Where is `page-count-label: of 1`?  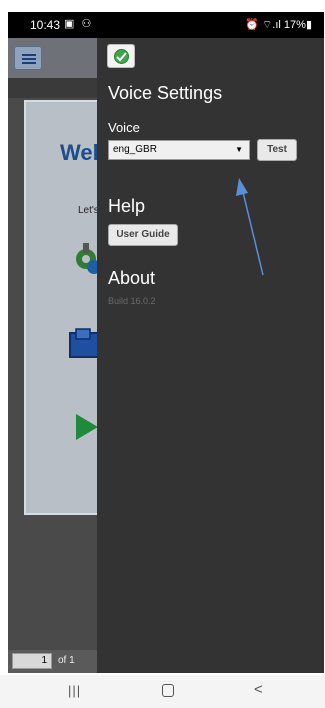 page-count-label: of 1 is located at coordinates (66, 660).